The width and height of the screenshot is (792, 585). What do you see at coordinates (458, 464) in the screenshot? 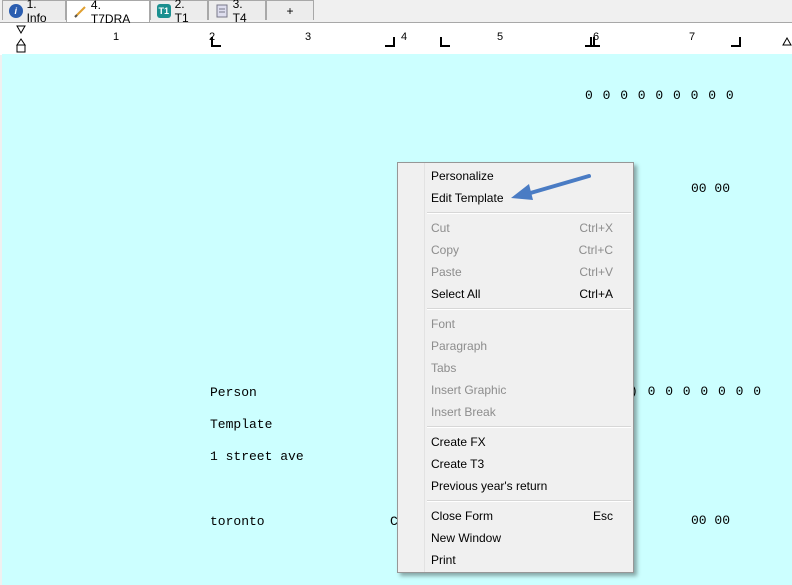
I see `menu-label: Create T3` at bounding box center [458, 464].